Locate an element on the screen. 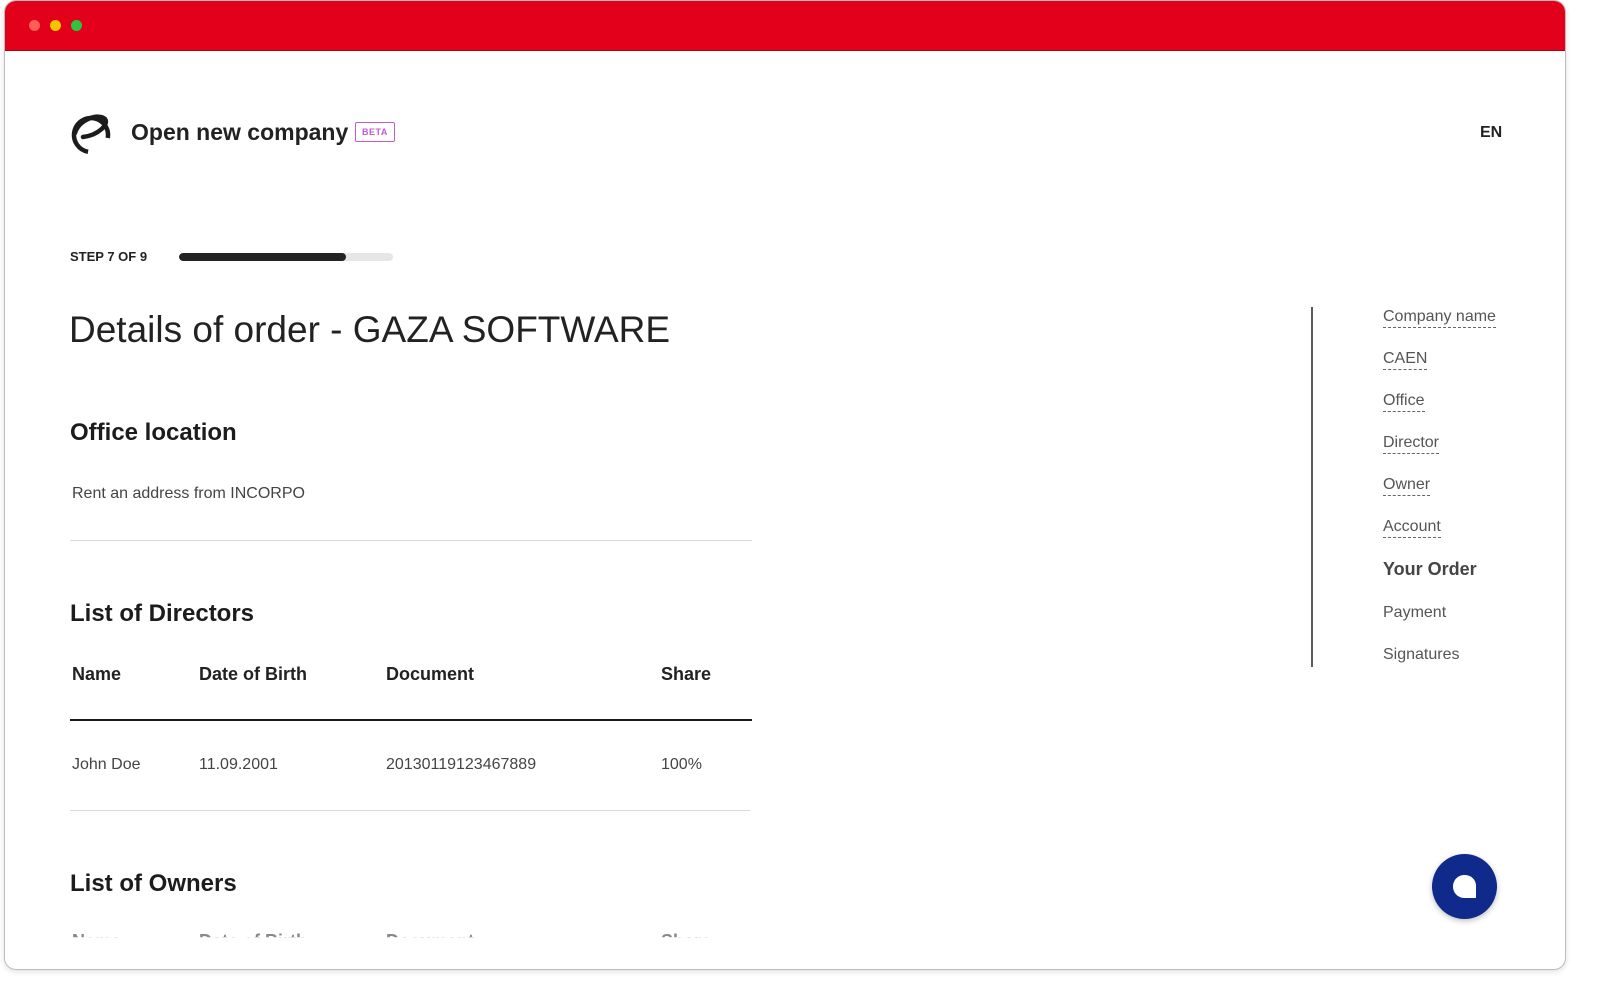  directors-header-share: Share is located at coordinates (686, 674).